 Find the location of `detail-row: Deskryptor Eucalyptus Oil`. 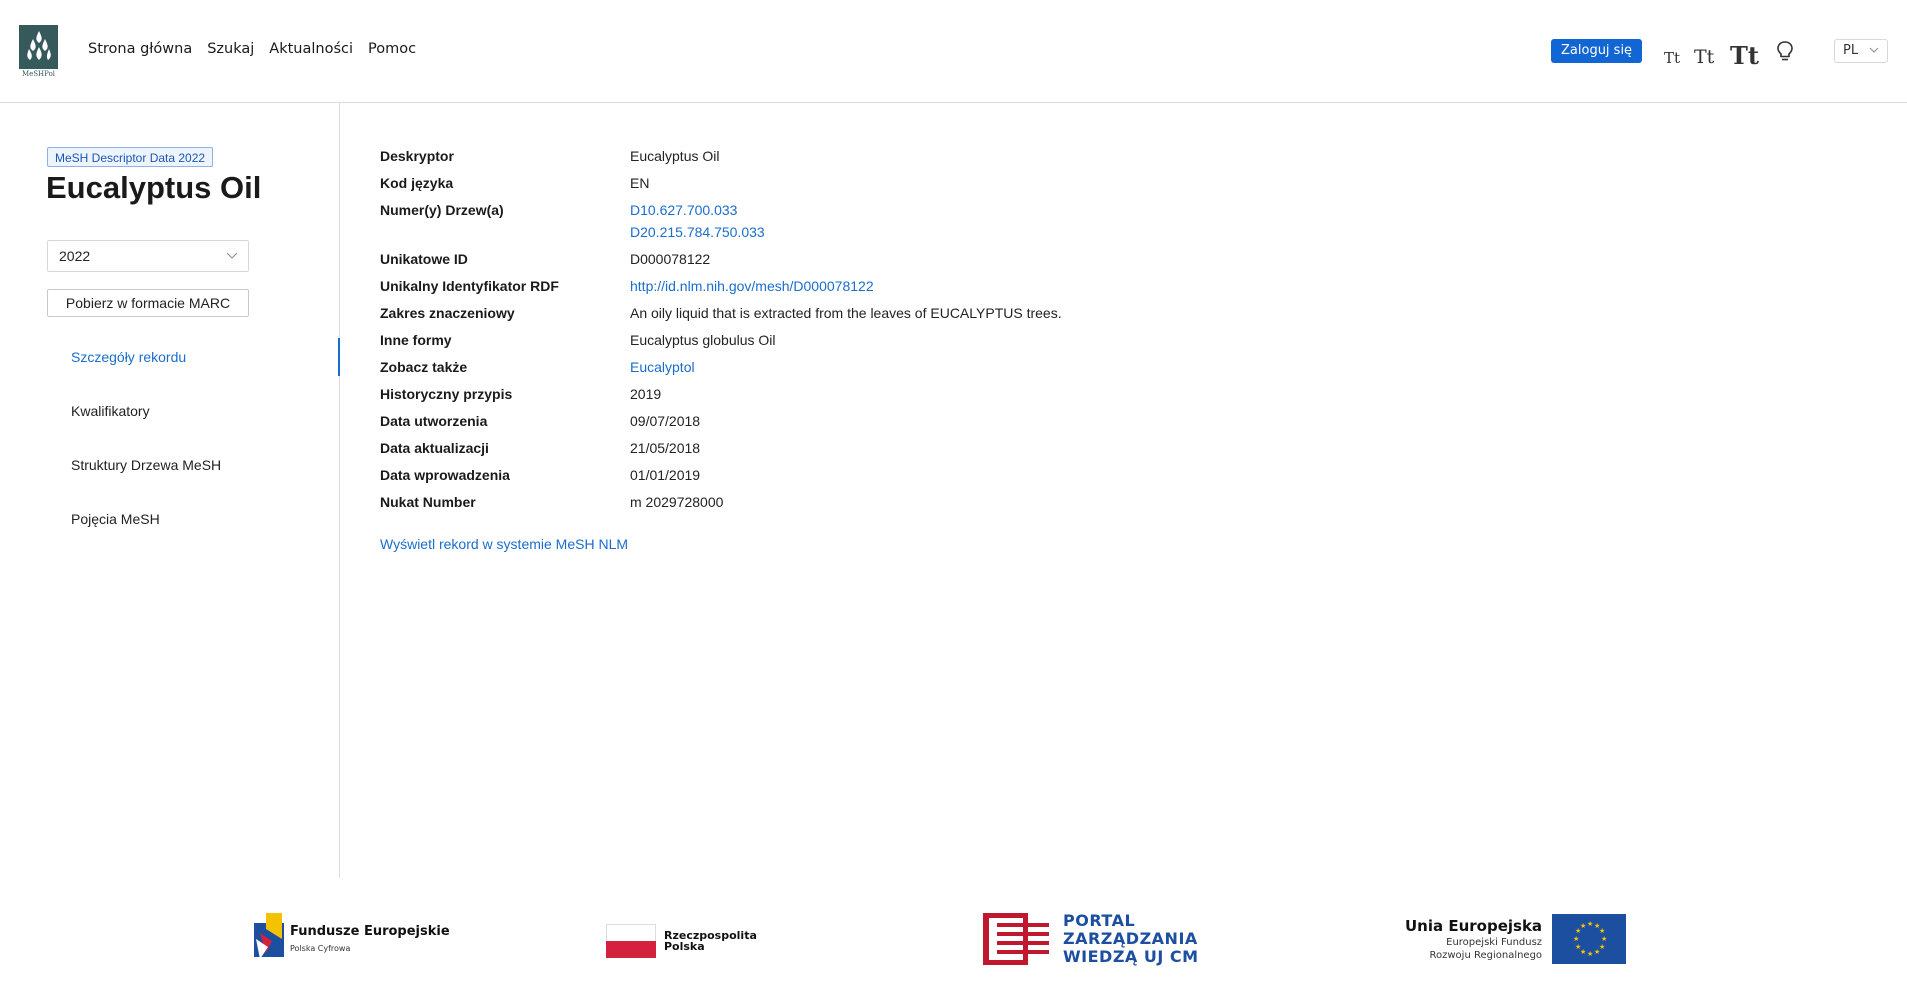

detail-row: Deskryptor Eucalyptus Oil is located at coordinates (721, 156).